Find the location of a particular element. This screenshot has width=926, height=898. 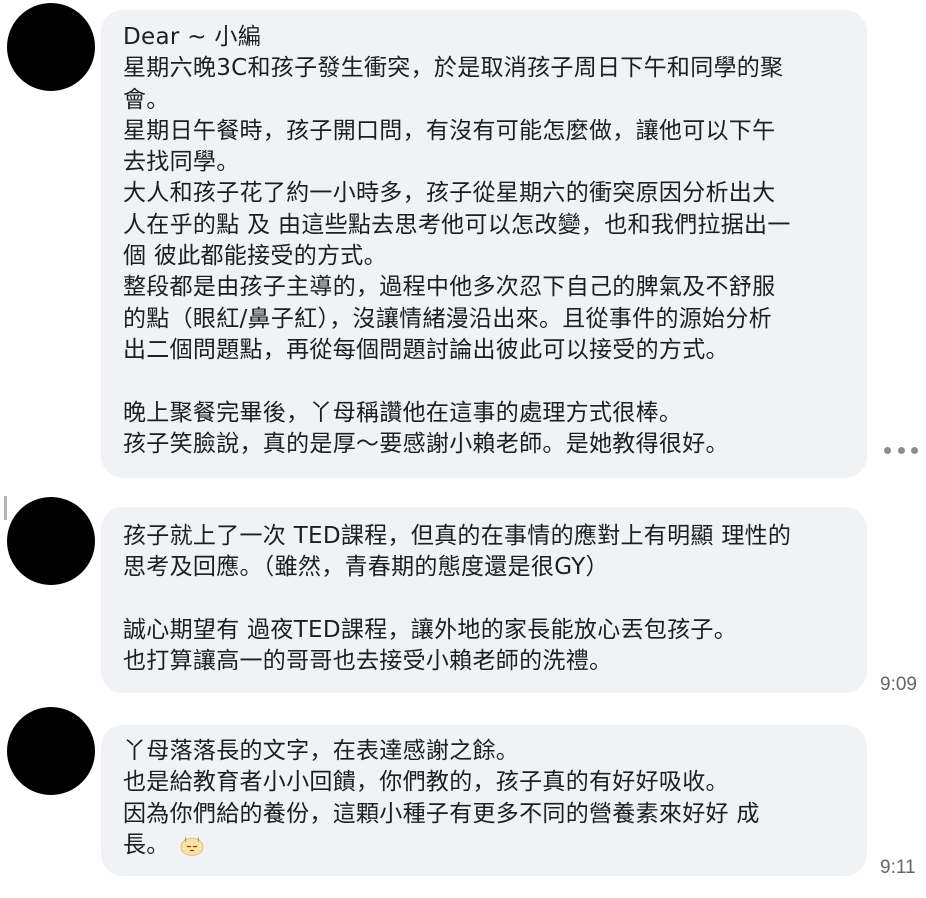

message-timestamp: 9:09 is located at coordinates (898, 684).